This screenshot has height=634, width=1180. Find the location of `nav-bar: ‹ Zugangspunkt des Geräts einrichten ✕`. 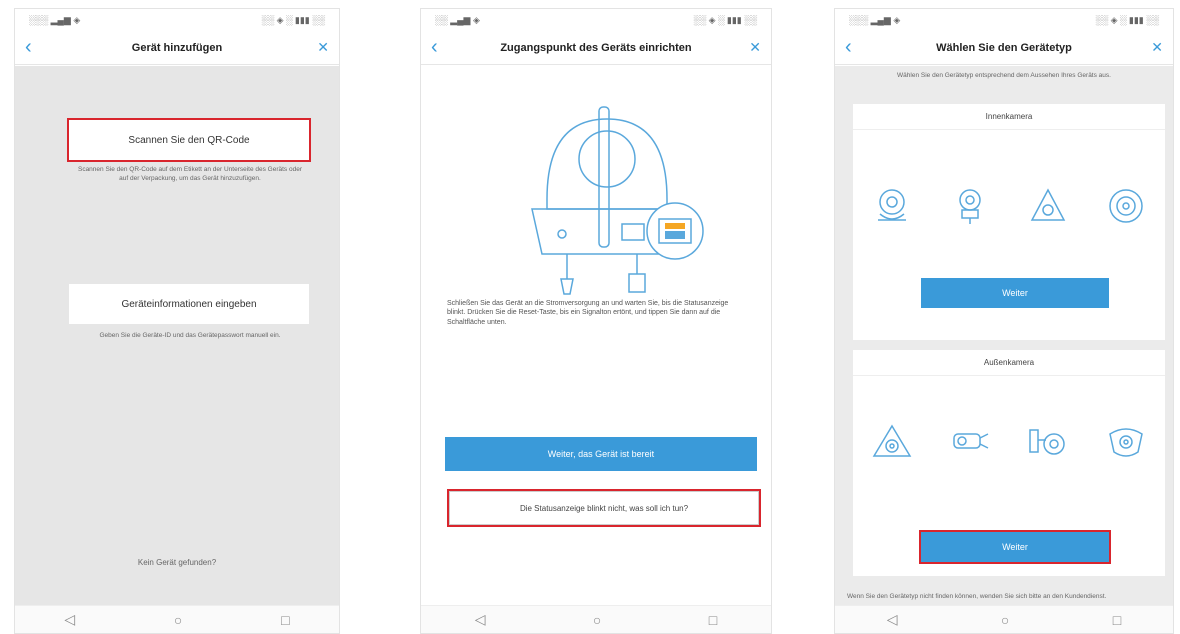

nav-bar: ‹ Zugangspunkt des Geräts einrichten ✕ is located at coordinates (596, 48).